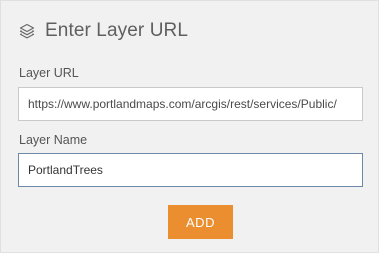  I want to click on panel-title: Enter Layer URL, so click(117, 30).